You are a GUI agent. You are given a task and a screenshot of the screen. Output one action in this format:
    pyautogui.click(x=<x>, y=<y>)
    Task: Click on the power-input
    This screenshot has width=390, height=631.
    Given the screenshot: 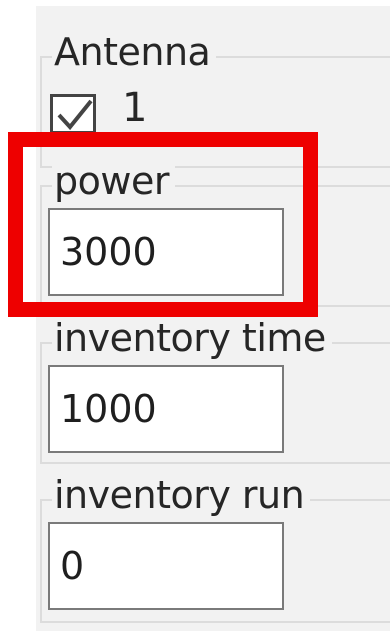 What is the action you would take?
    pyautogui.click(x=166, y=252)
    